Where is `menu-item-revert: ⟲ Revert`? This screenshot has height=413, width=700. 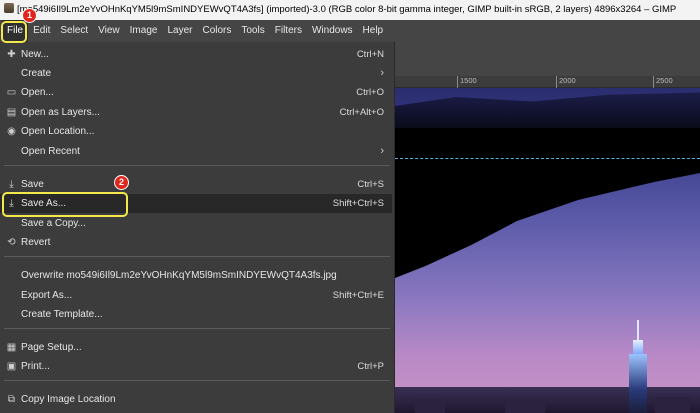 menu-item-revert: ⟲ Revert is located at coordinates (196, 242).